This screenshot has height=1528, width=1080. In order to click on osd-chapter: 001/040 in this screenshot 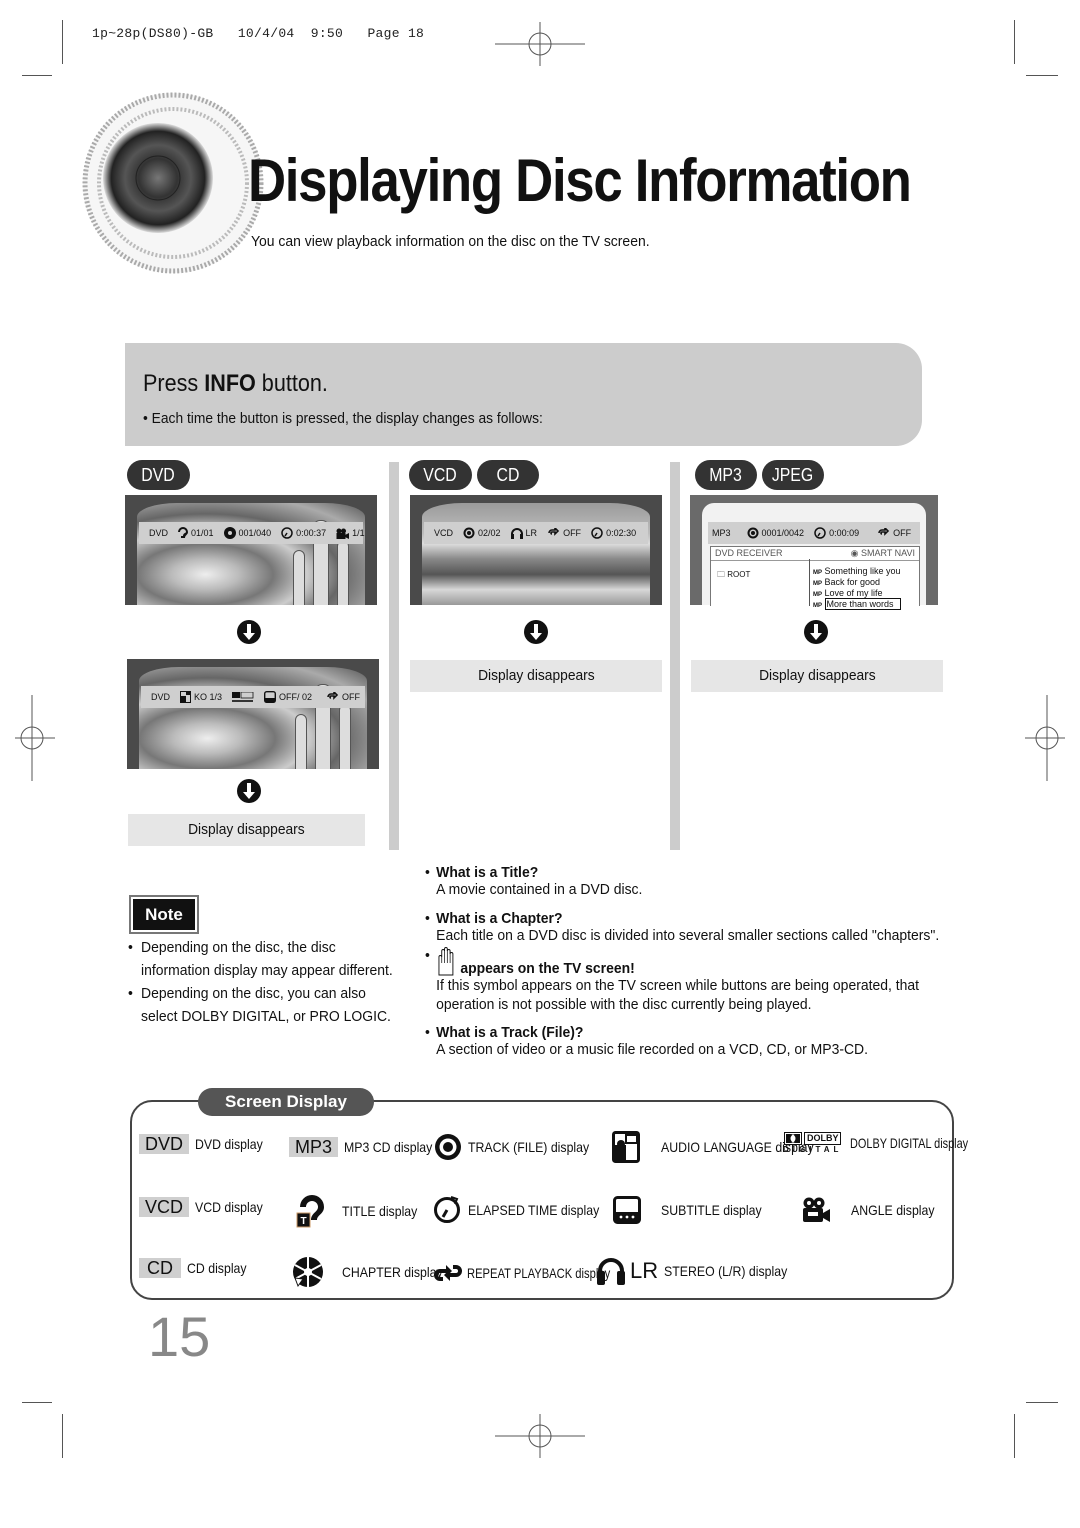, I will do `click(247, 533)`.